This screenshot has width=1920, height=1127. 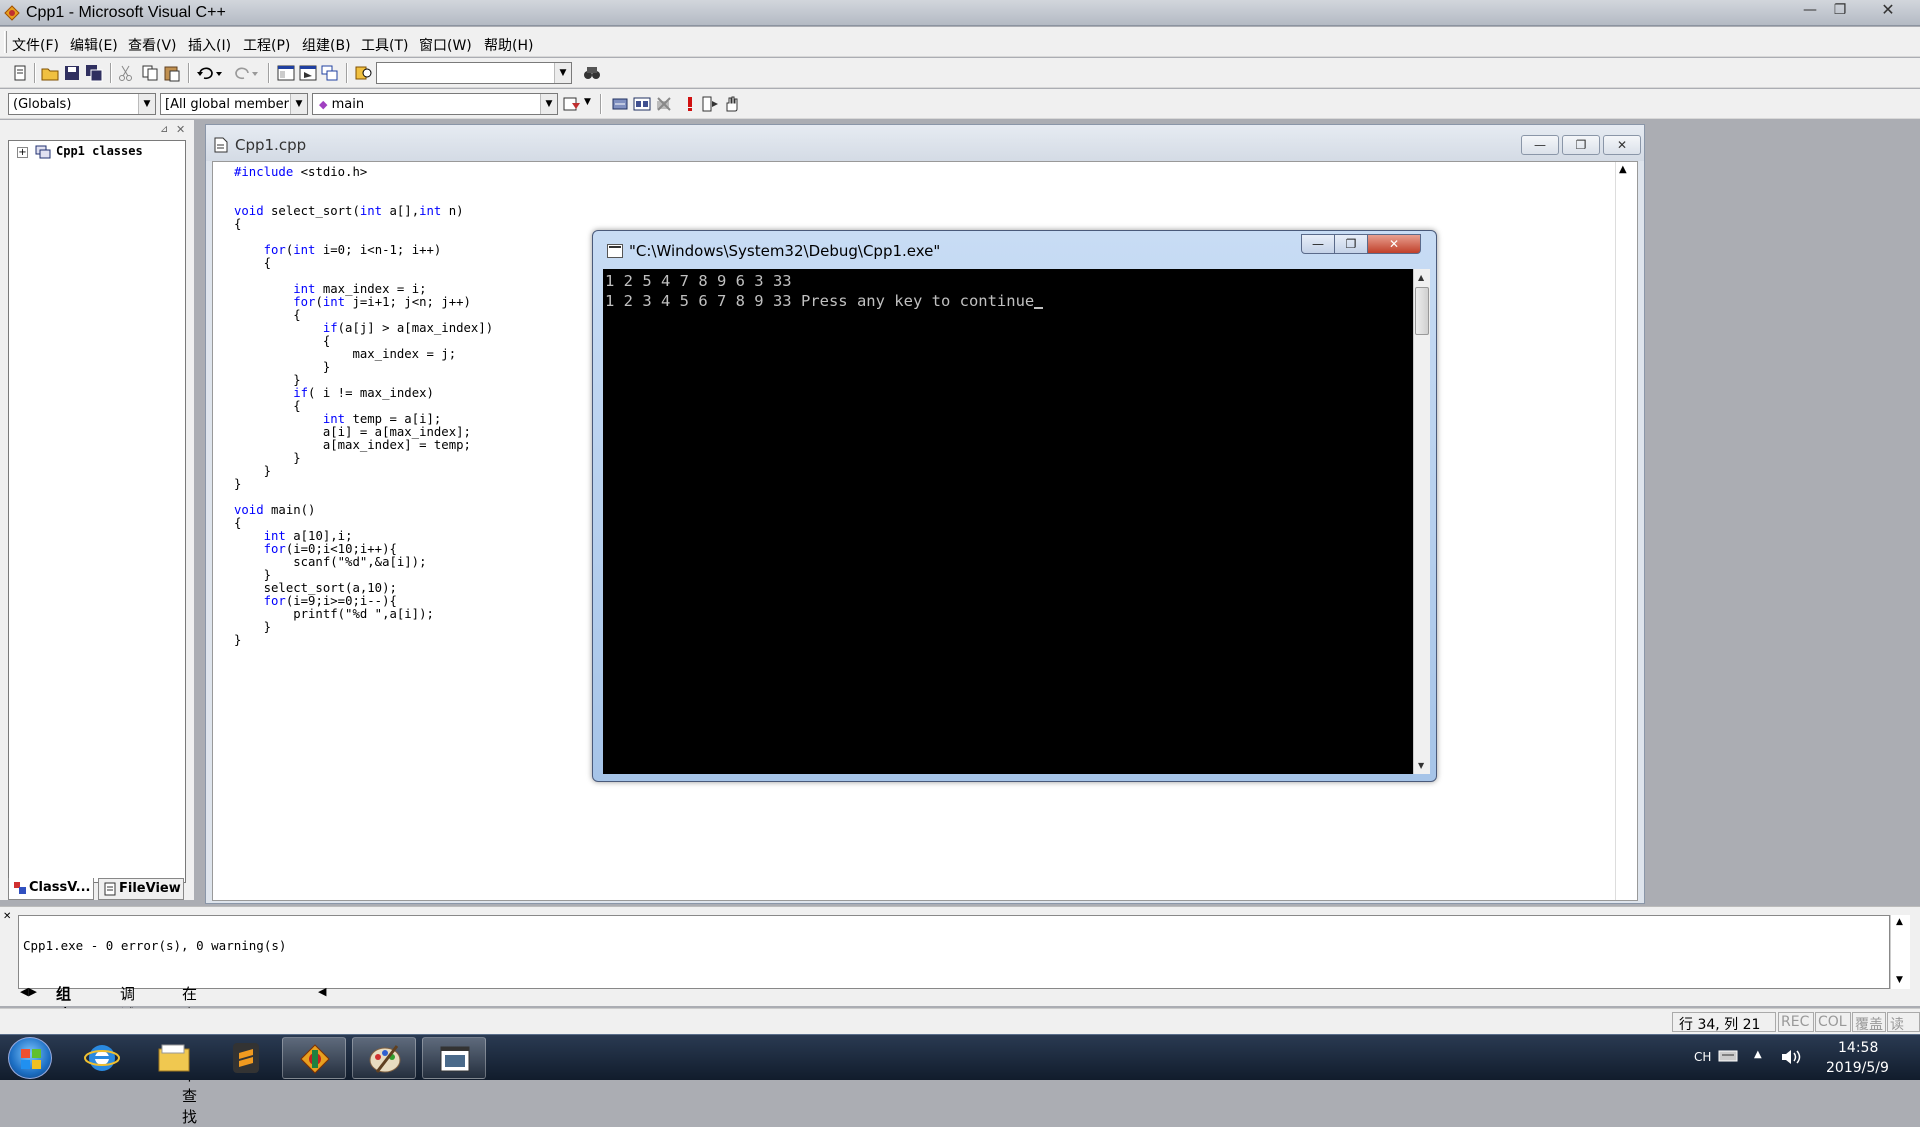 I want to click on code-line: for(i=0;i<10;i++){, so click(x=363, y=548).